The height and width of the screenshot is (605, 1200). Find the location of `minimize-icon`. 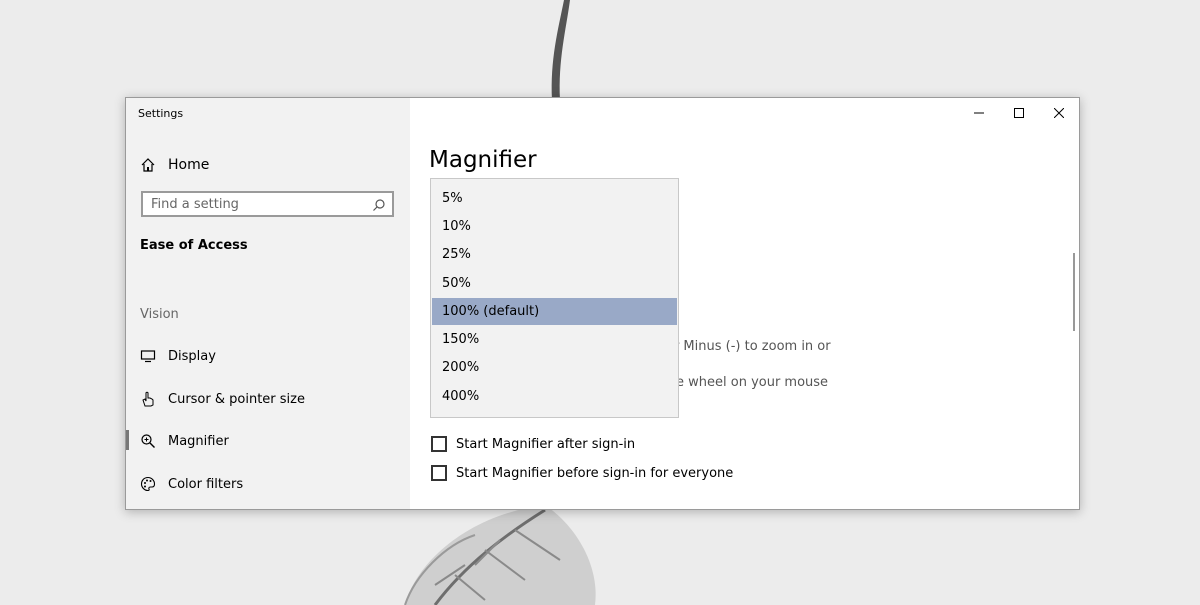

minimize-icon is located at coordinates (979, 113).